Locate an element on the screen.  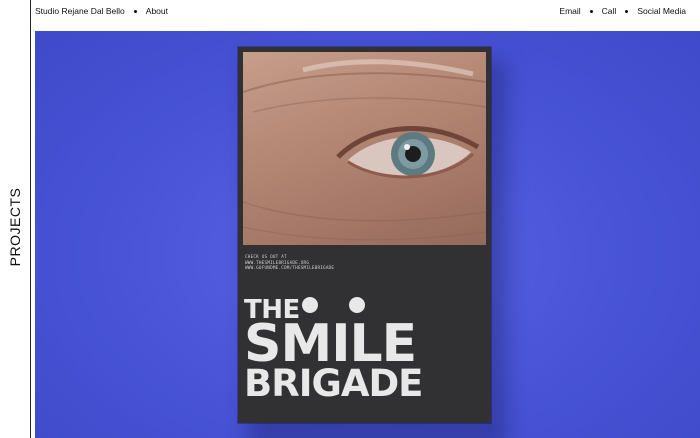
poster-title: THE SMILE BRIGADE is located at coordinates (366, 351).